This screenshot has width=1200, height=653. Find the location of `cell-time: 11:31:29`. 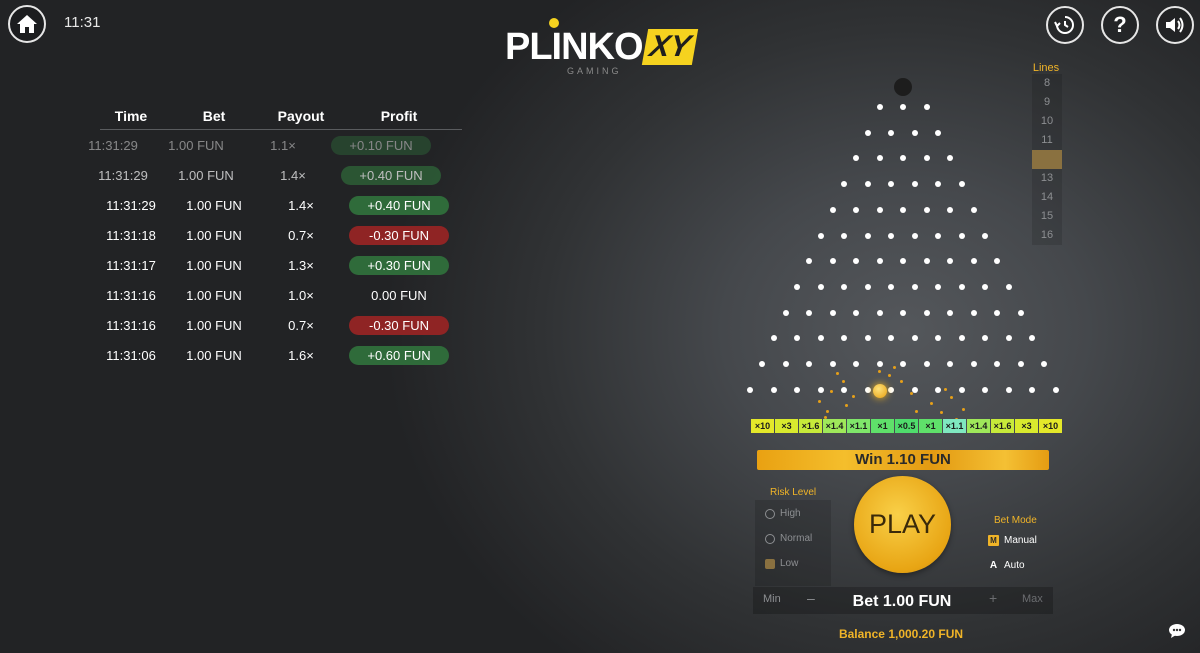

cell-time: 11:31:29 is located at coordinates (113, 145).